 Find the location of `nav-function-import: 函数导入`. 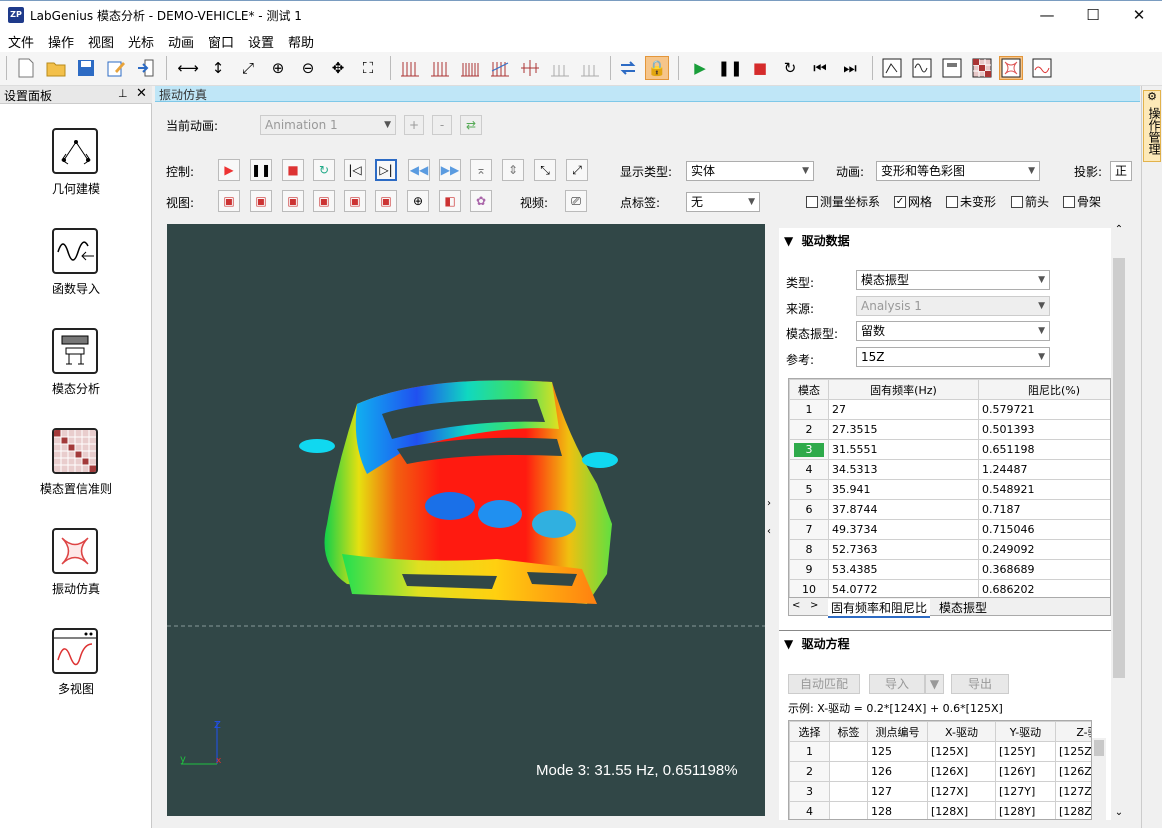

nav-function-import: 函数导入 is located at coordinates (76, 276).